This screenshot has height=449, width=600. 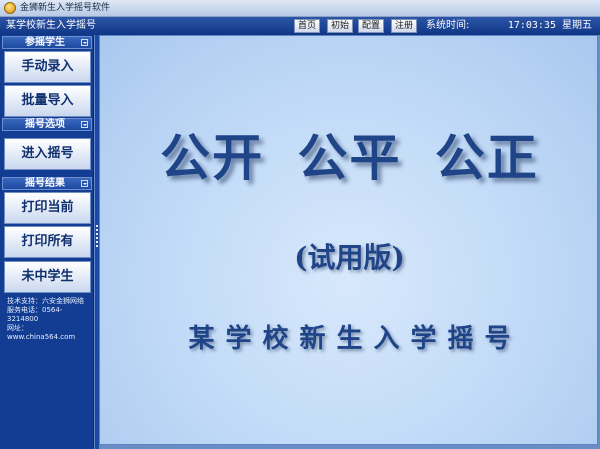 I want to click on nav-register-button: 注册, so click(x=404, y=26).